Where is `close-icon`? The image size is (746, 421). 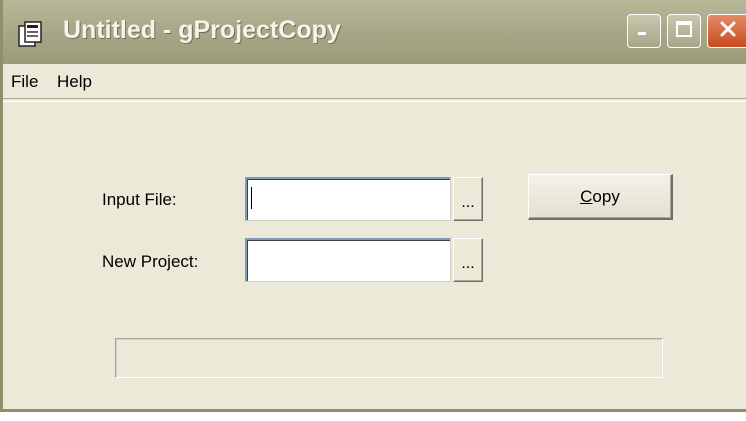
close-icon is located at coordinates (728, 31).